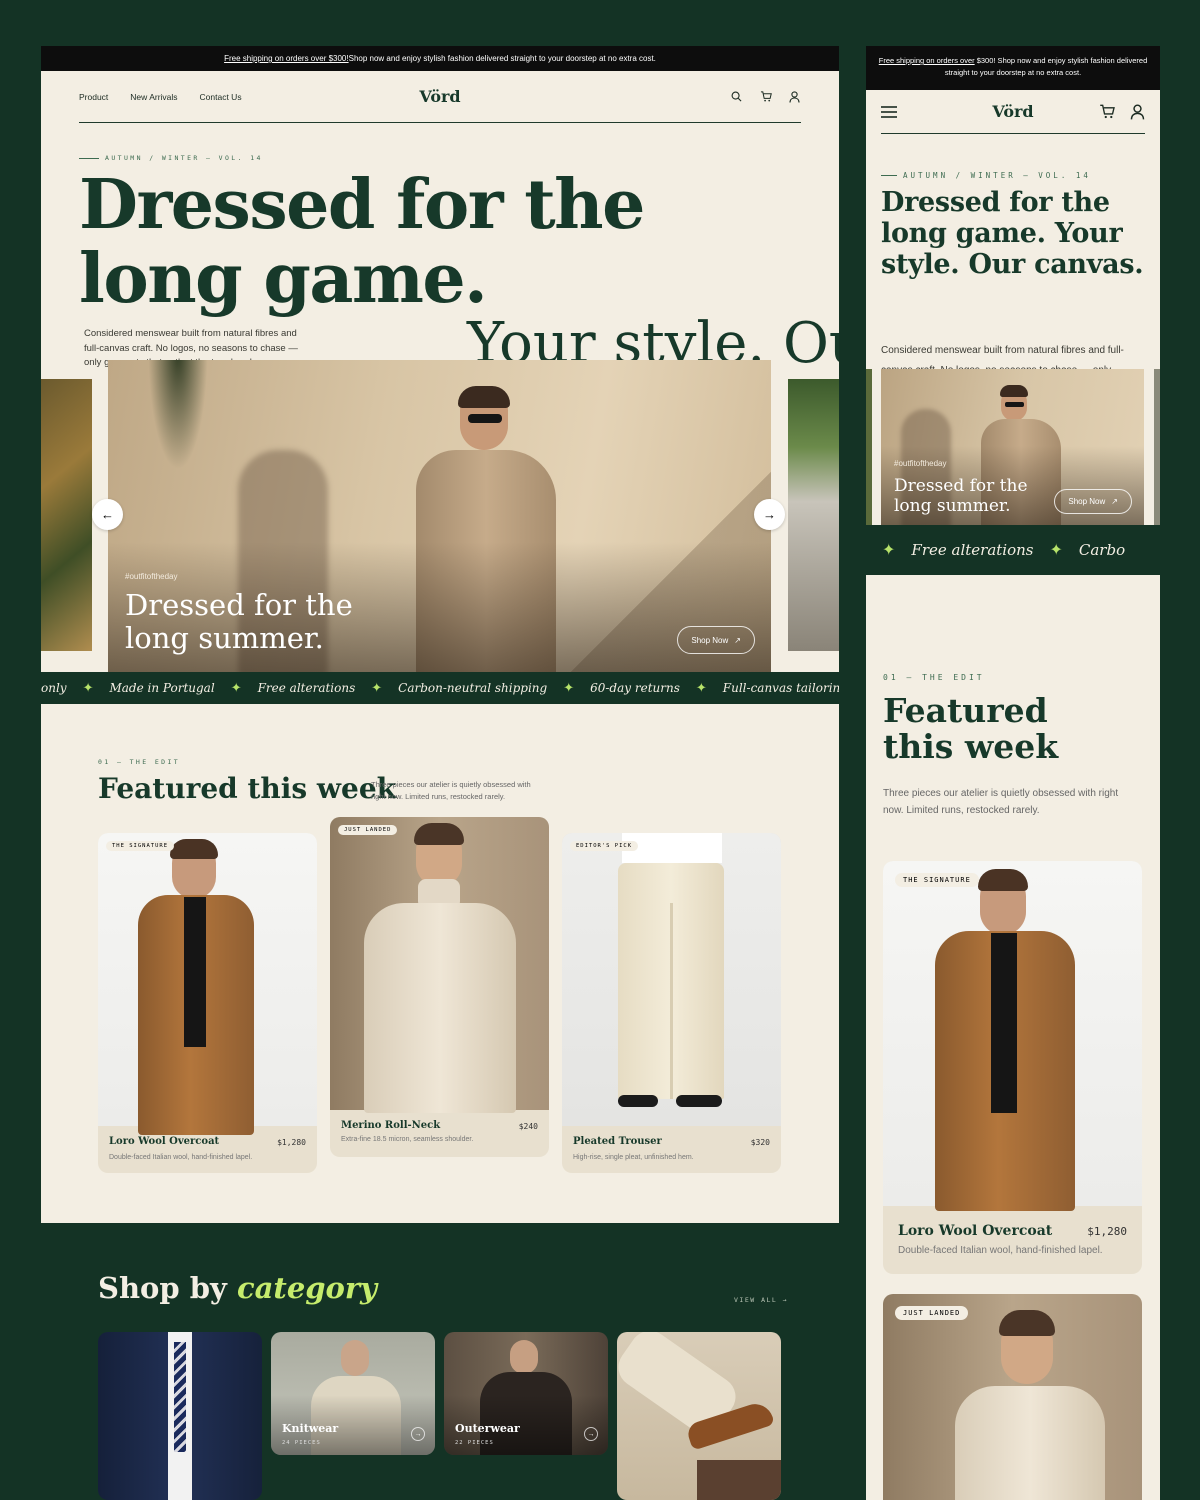  Describe the element at coordinates (306, 688) in the screenshot. I see `marquee-item: Free alterations` at that location.